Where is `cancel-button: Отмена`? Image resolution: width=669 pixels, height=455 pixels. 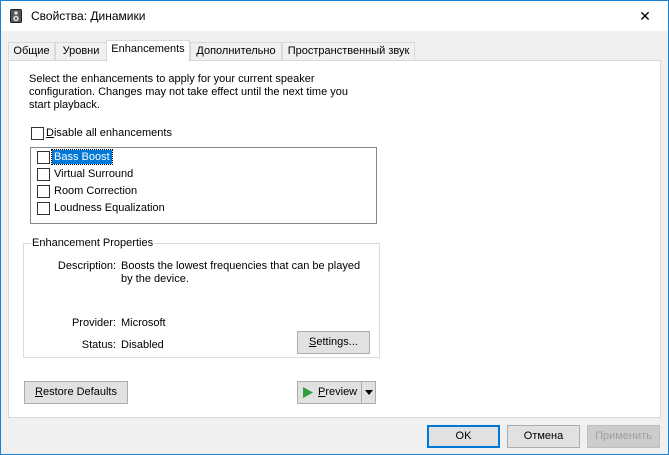 cancel-button: Отмена is located at coordinates (543, 436).